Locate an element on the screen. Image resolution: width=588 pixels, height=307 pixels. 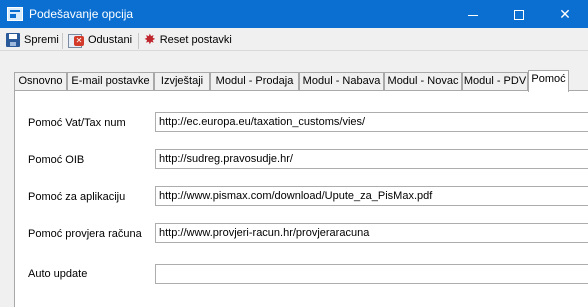
maximize-button is located at coordinates (519, 14).